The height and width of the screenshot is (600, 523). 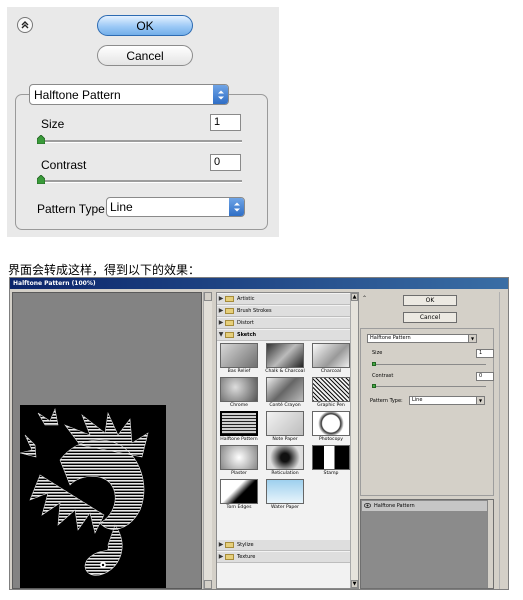 What do you see at coordinates (77, 94) in the screenshot?
I see `filter-select-value: Halftone Pattern` at bounding box center [77, 94].